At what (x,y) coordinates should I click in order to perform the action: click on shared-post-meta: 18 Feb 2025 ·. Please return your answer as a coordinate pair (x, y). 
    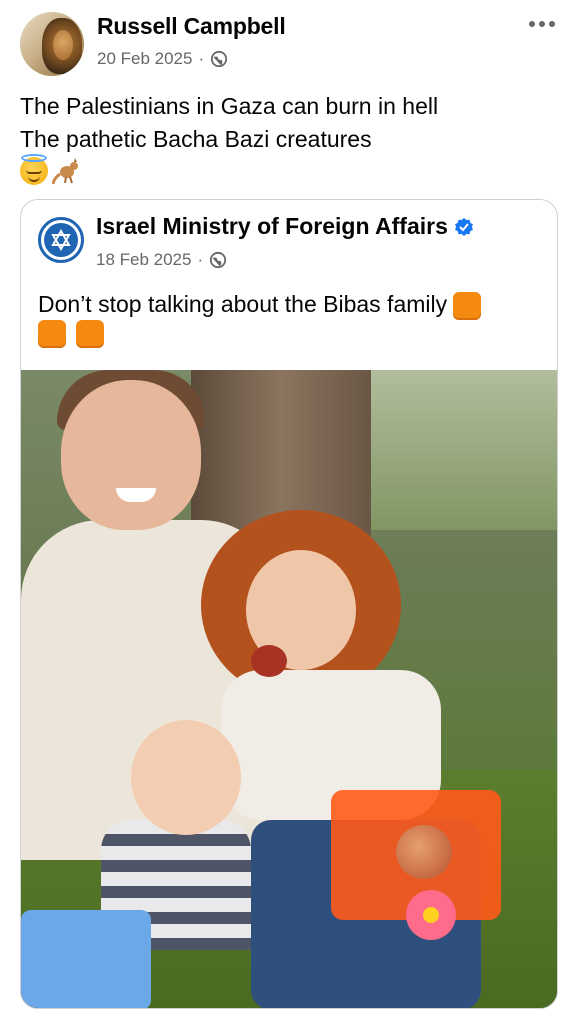
    Looking at the image, I should click on (161, 260).